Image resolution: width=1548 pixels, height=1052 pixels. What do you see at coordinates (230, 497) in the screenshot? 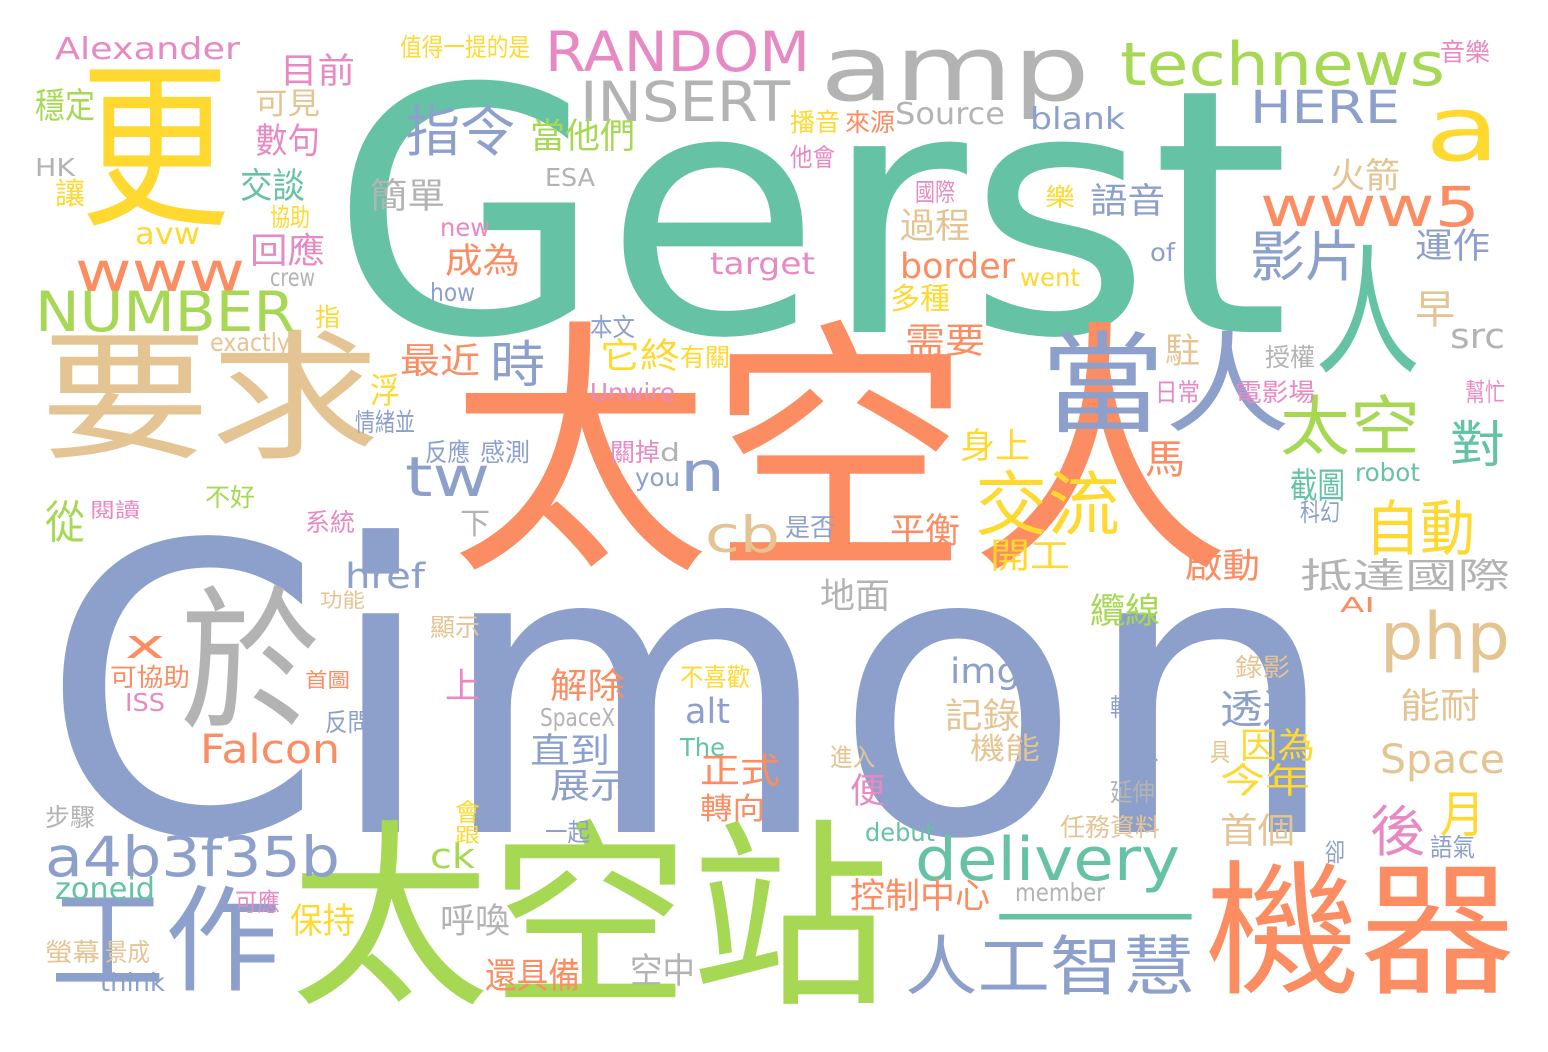
I see `cloud-word: 不好` at bounding box center [230, 497].